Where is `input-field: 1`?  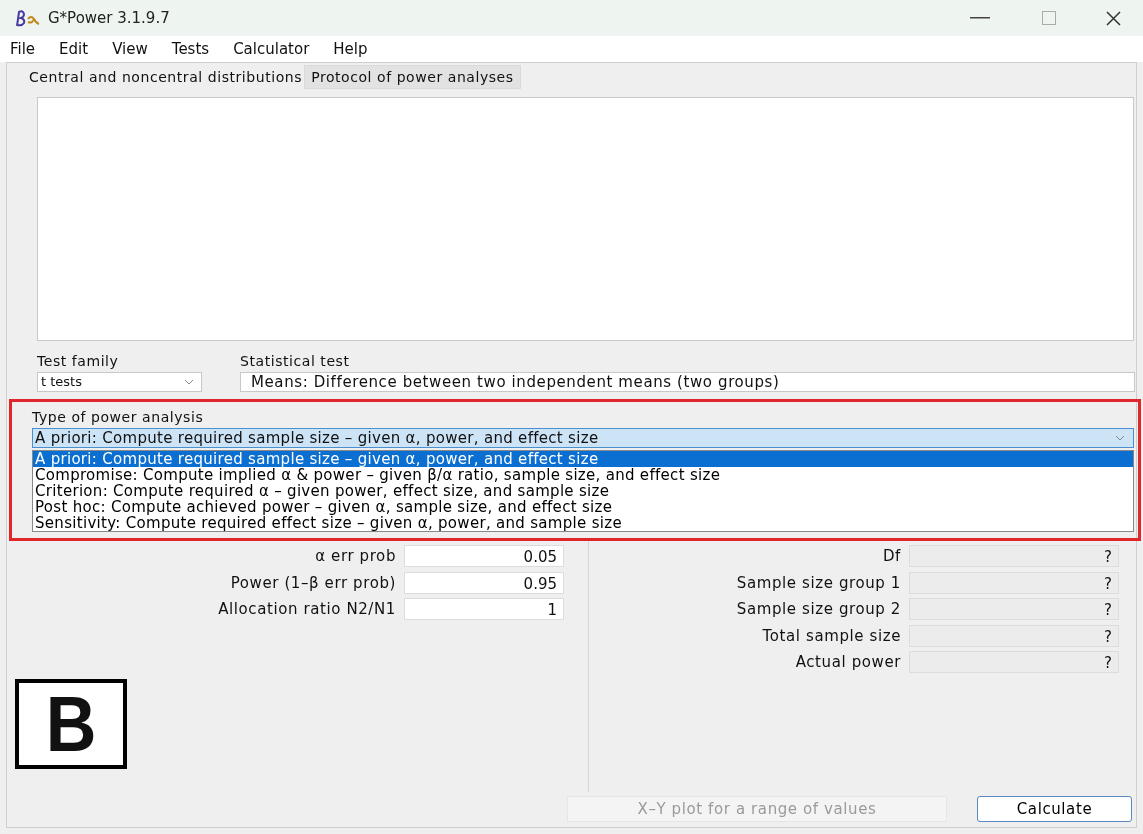
input-field: 1 is located at coordinates (484, 609).